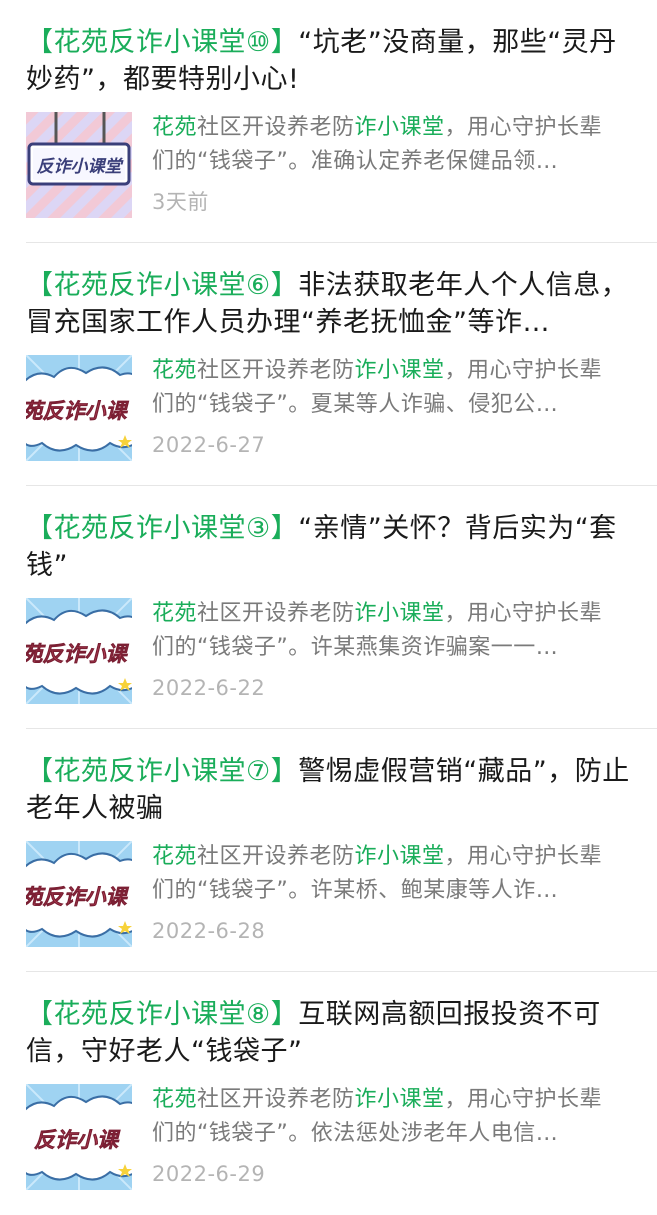 The height and width of the screenshot is (1215, 657). I want to click on article-title-tag: 【花苑反诈小课堂⑥】, so click(162, 285).